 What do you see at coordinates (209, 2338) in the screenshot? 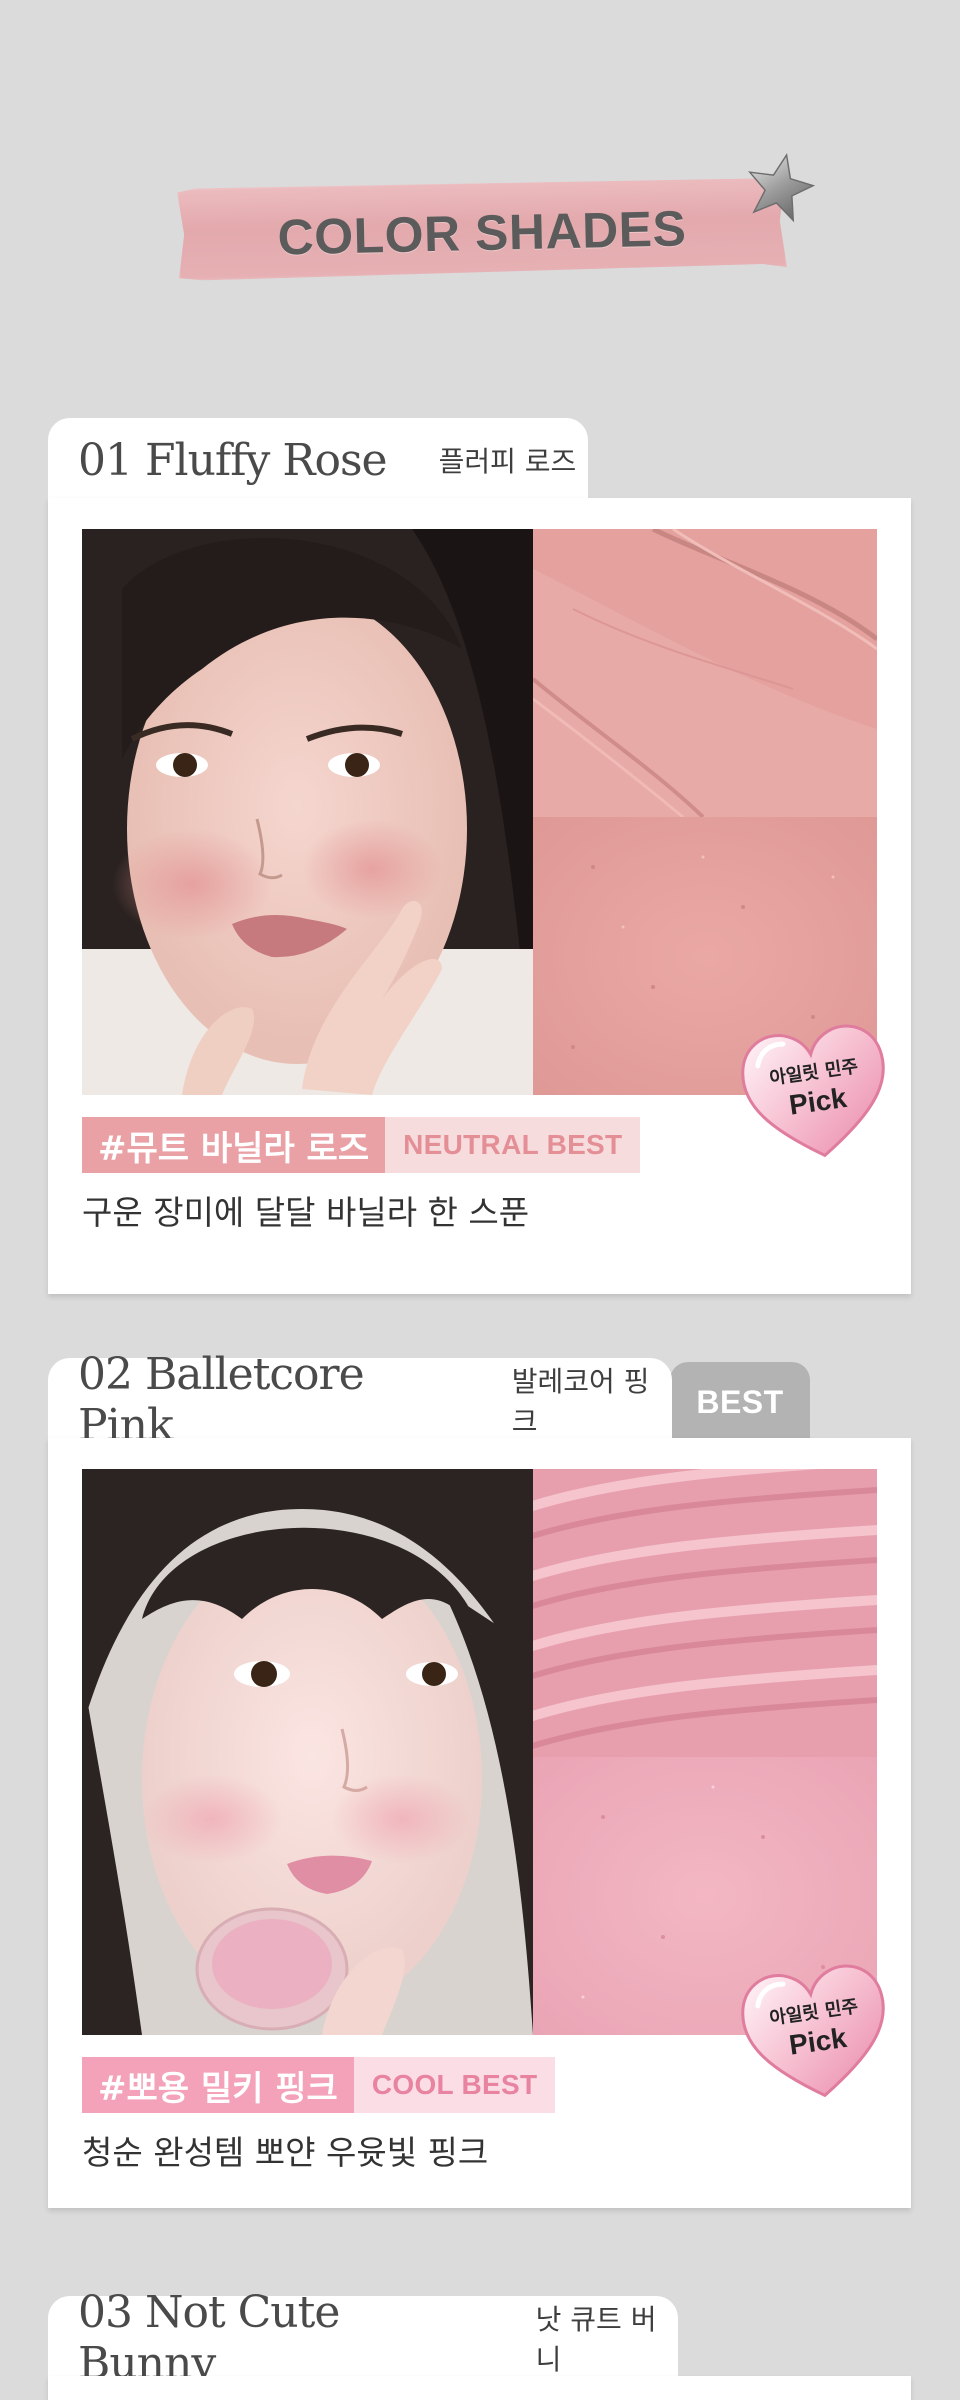
I see `shade-name: 03 Not Cute Bunny` at bounding box center [209, 2338].